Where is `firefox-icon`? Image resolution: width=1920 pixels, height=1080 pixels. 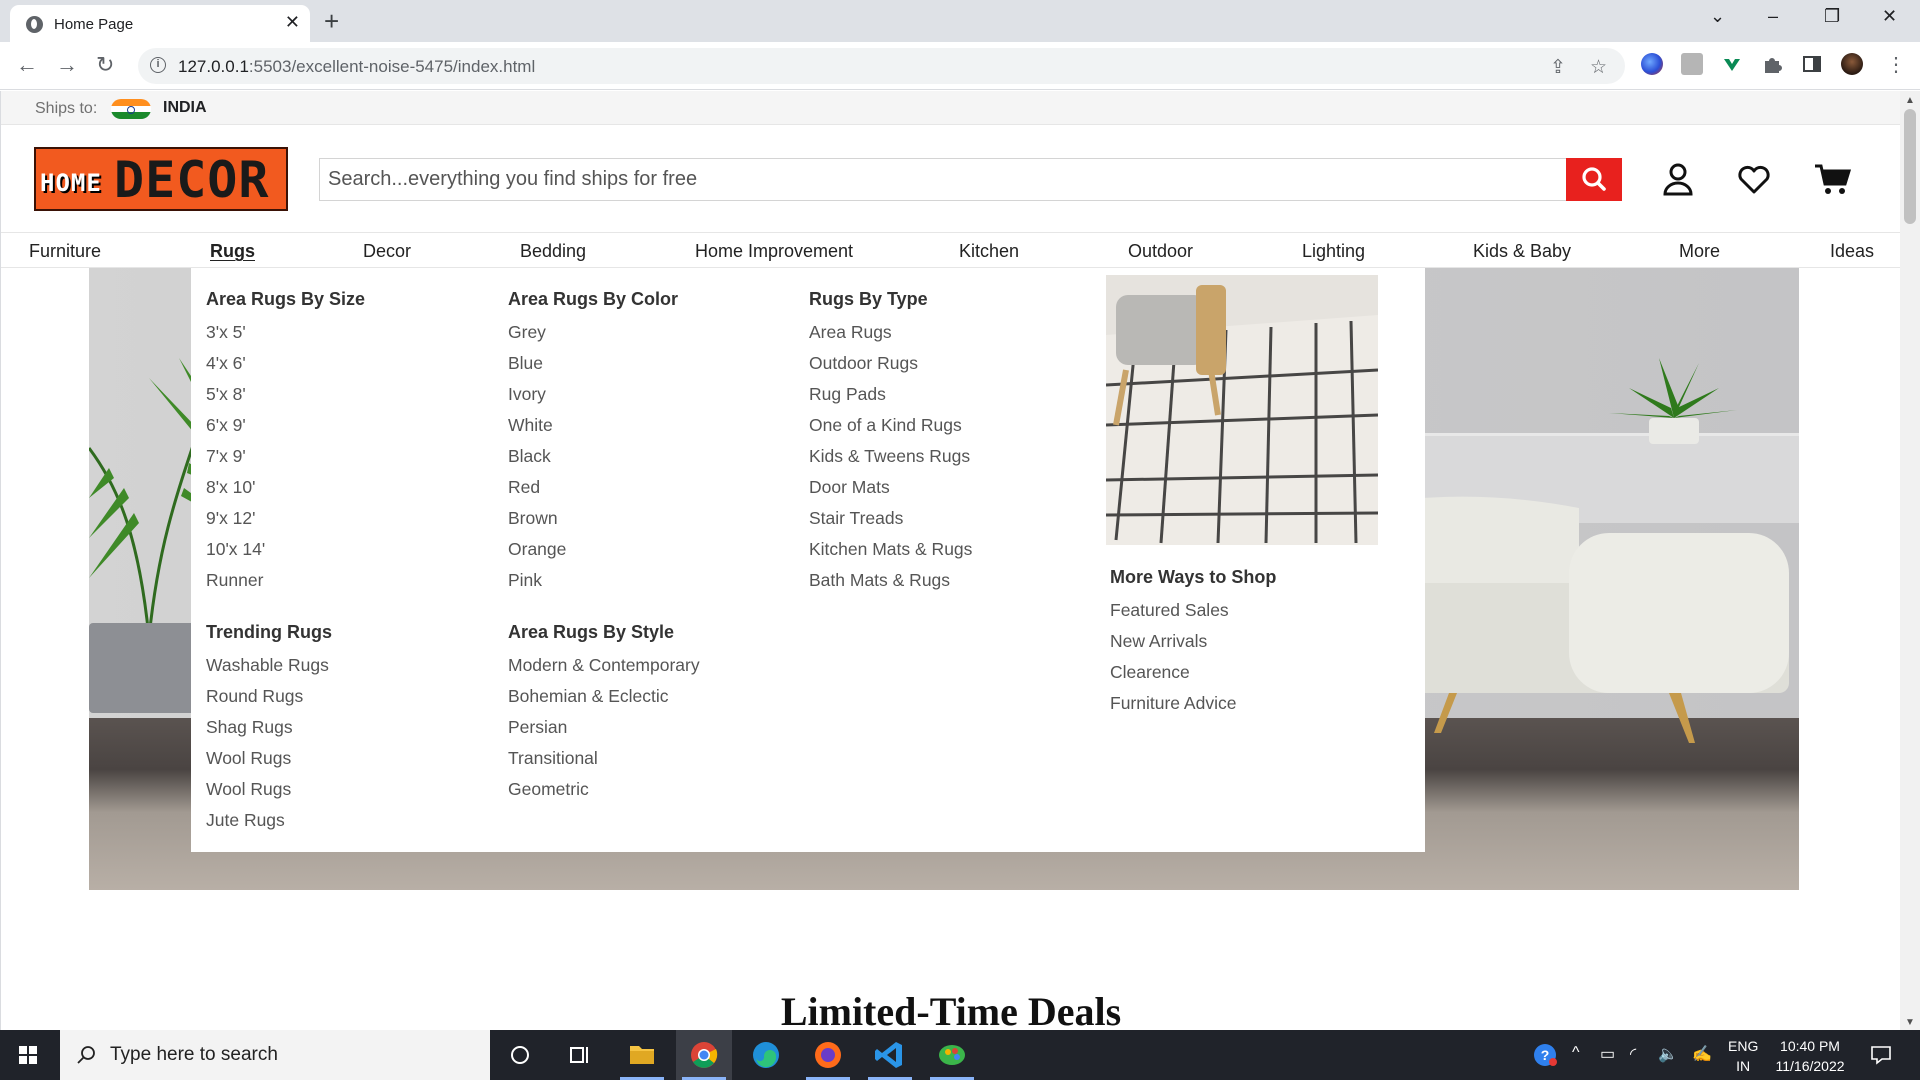 firefox-icon is located at coordinates (828, 1055).